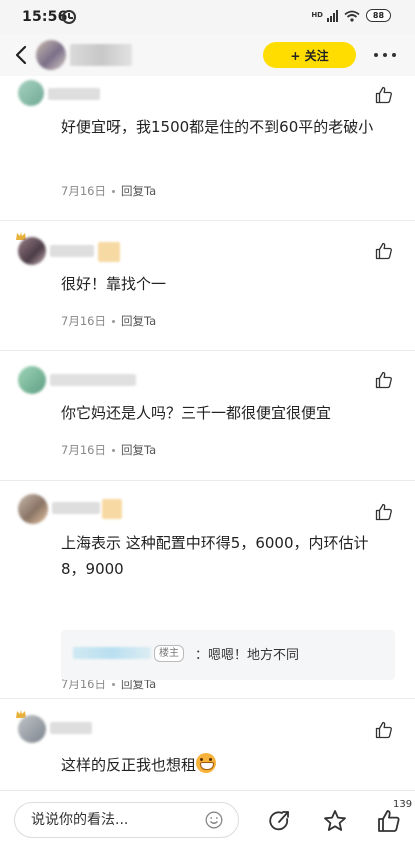  I want to click on wifi-icon, so click(352, 16).